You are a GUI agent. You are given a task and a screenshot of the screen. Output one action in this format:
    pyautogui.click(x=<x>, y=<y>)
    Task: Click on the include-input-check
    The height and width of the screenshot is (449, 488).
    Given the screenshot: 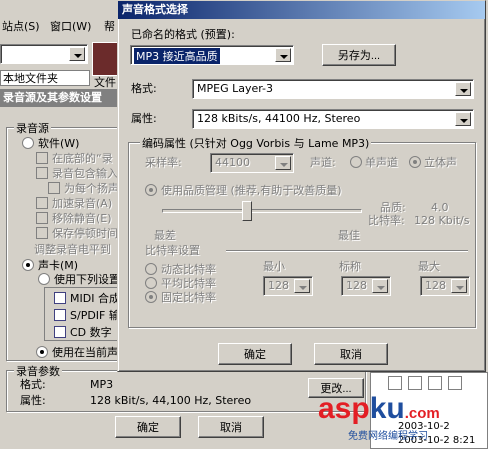 What is the action you would take?
    pyautogui.click(x=42, y=173)
    